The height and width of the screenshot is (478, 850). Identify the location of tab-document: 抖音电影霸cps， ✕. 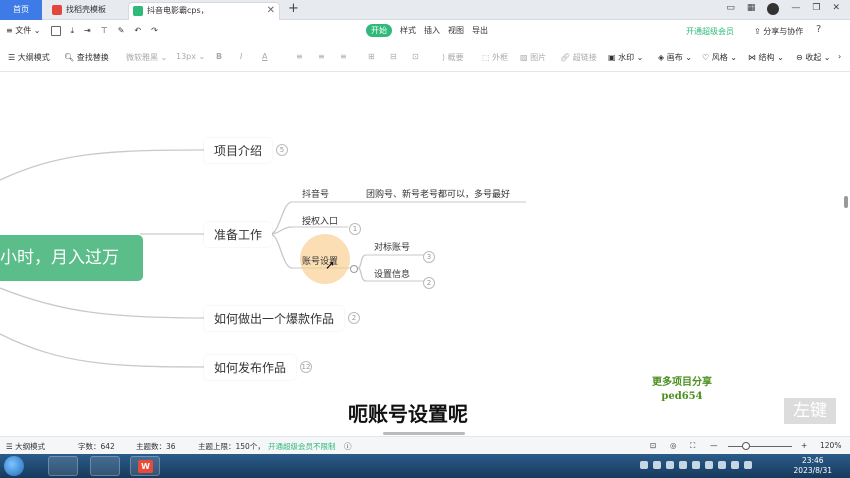
(204, 11).